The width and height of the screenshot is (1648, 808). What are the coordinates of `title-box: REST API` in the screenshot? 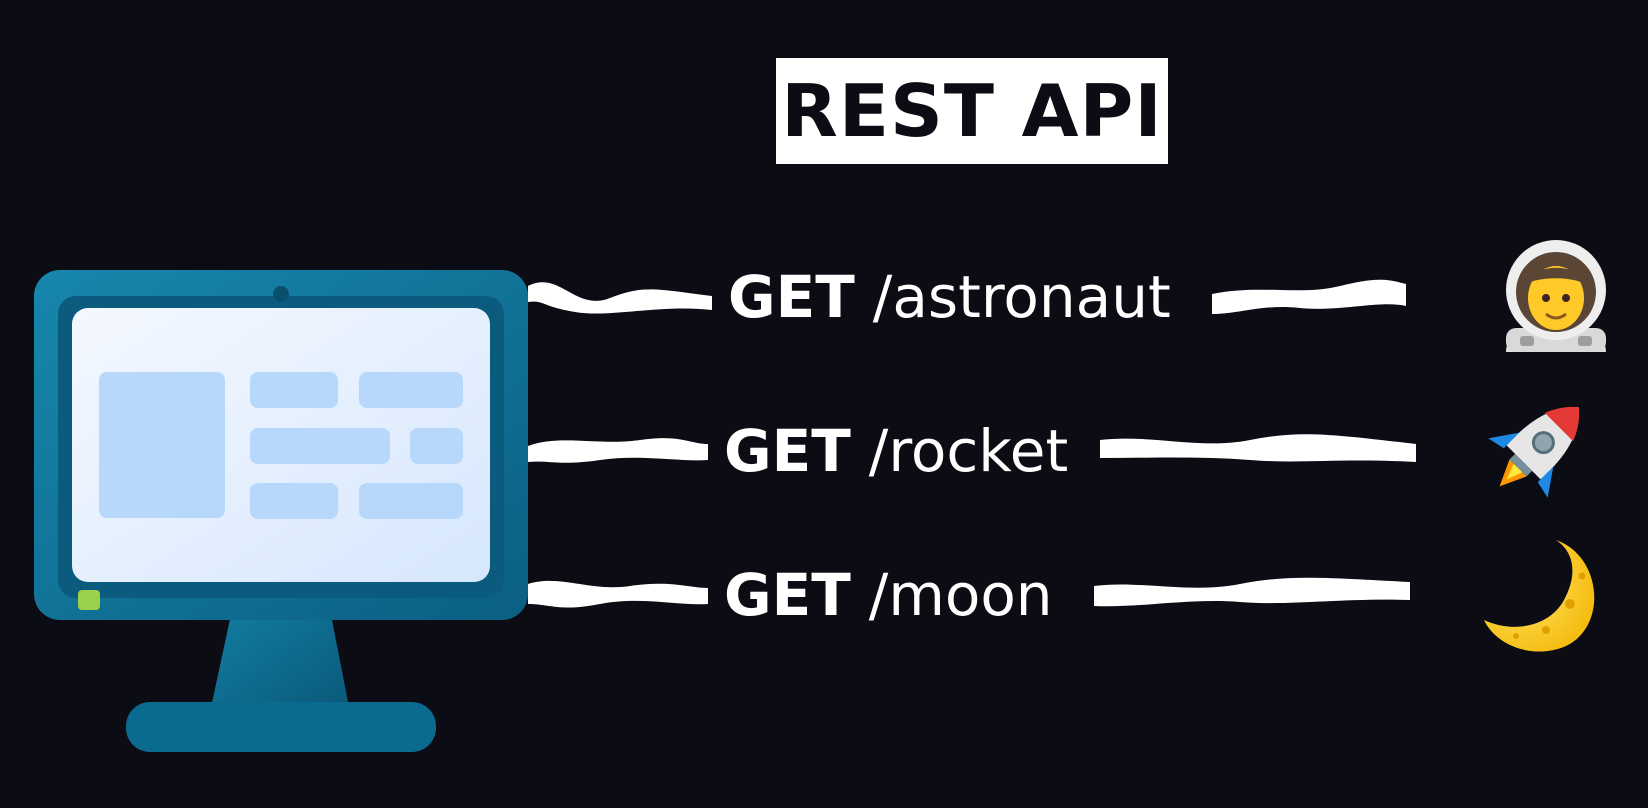 It's located at (972, 111).